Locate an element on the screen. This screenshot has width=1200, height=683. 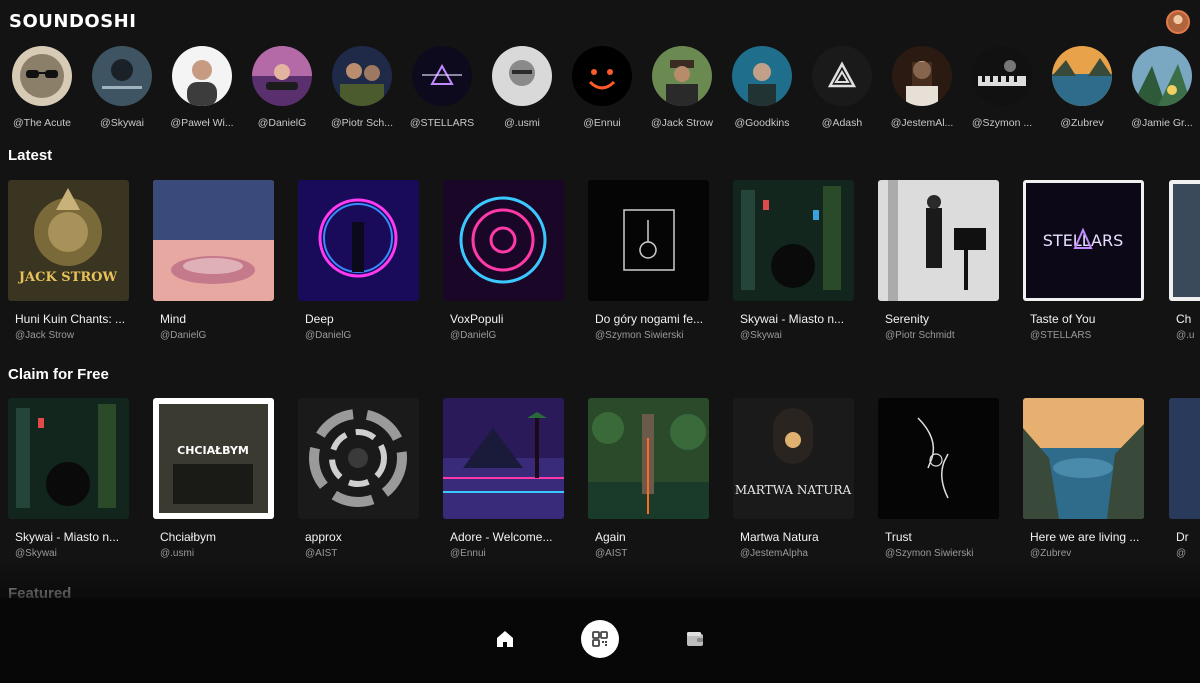
card-artist: @JestemAlpha is located at coordinates (774, 553).